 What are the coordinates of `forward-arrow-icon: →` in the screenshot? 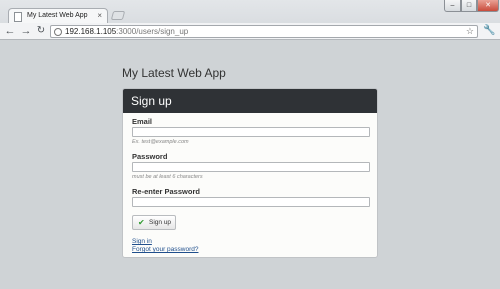 It's located at (26, 31).